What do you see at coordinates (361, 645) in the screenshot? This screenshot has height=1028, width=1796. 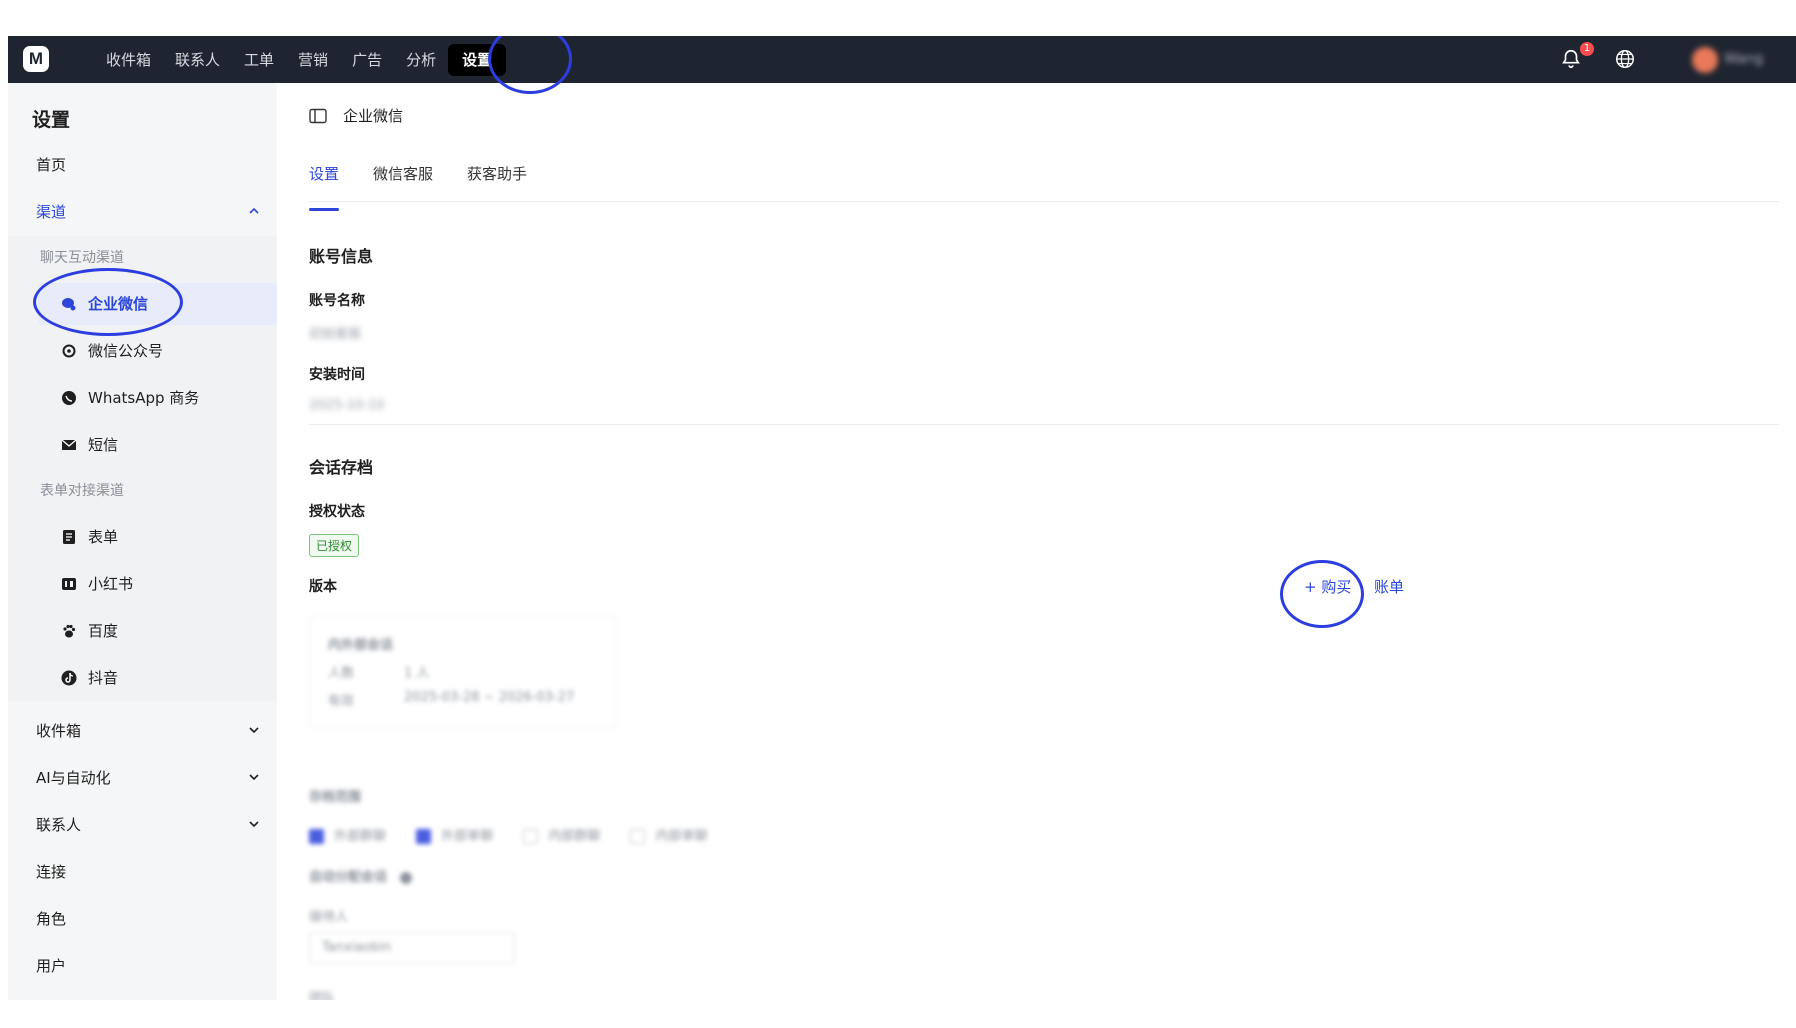 I see `version-name: 内外部会话` at bounding box center [361, 645].